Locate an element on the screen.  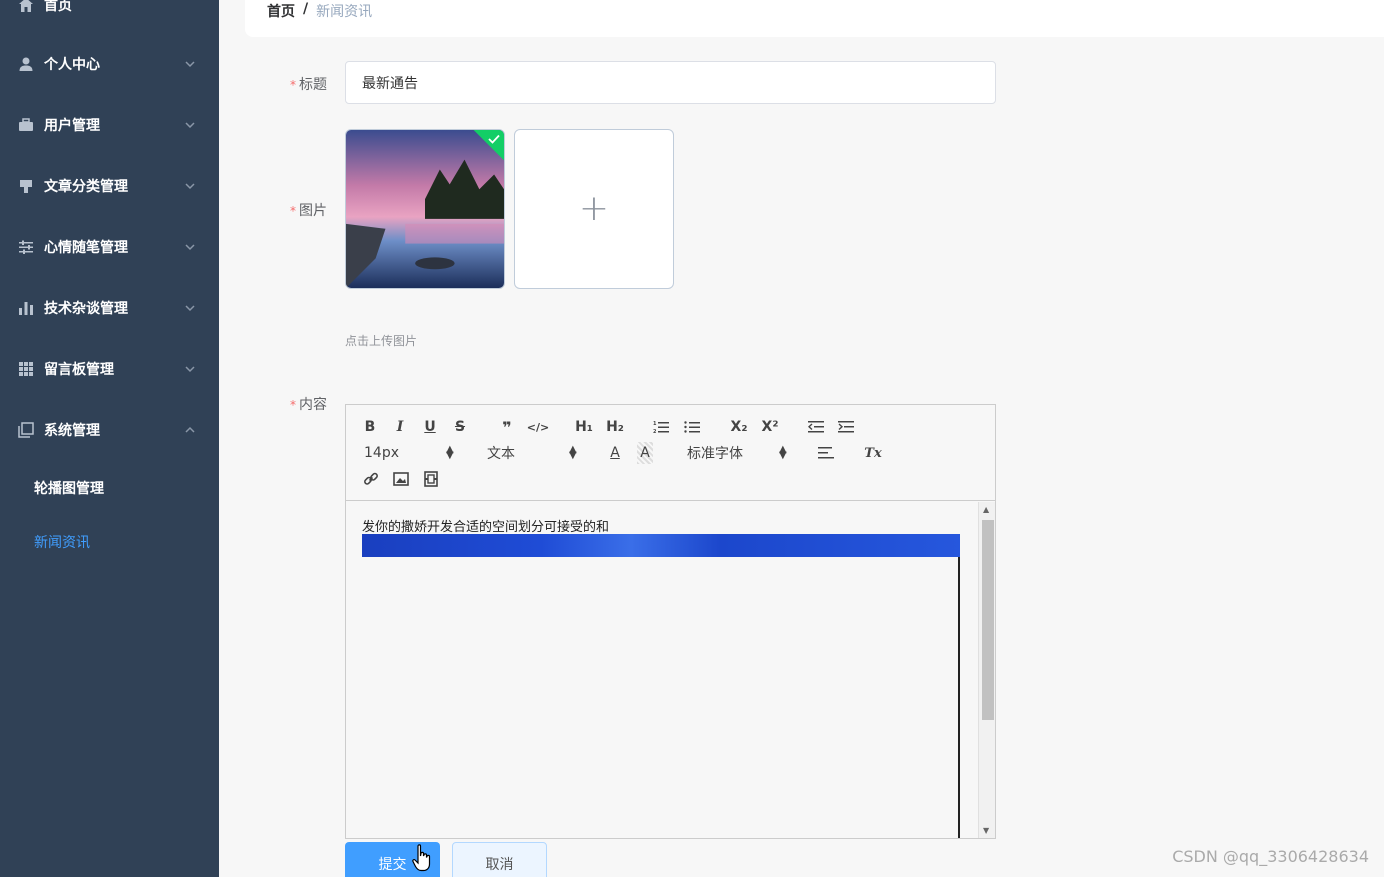
content-label: * 内容 is located at coordinates (308, 405).